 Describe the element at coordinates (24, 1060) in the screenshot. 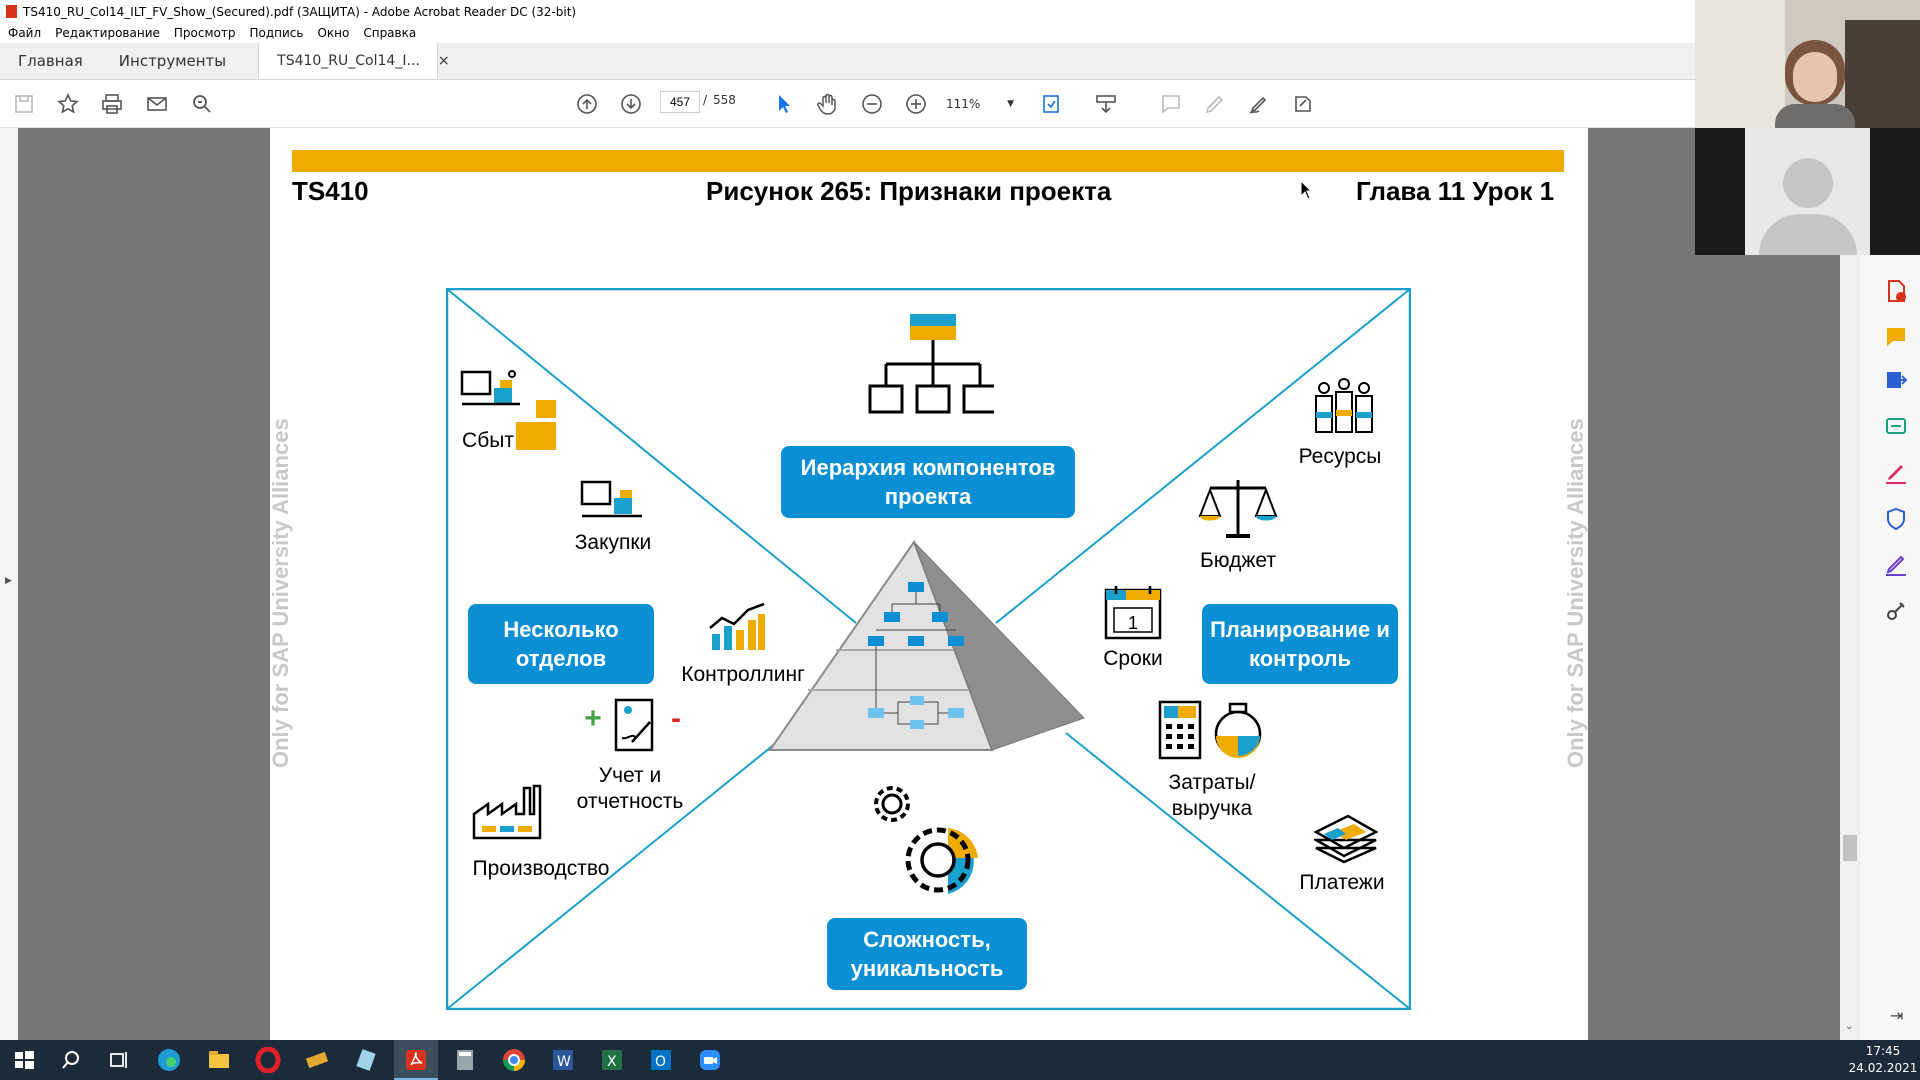

I see `windows-start-icon` at that location.